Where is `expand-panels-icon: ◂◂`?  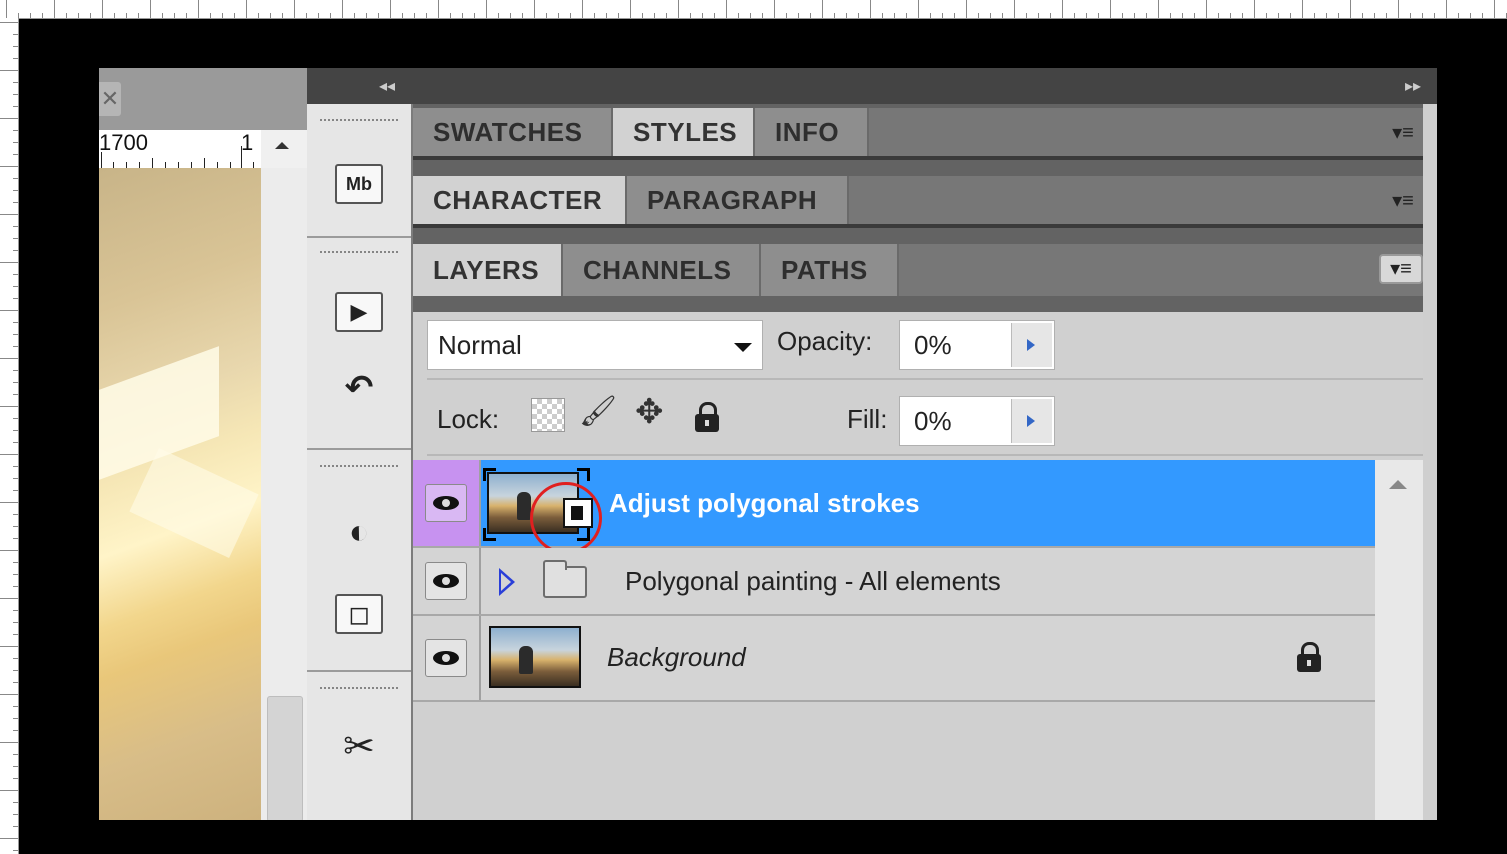 expand-panels-icon: ◂◂ is located at coordinates (387, 86).